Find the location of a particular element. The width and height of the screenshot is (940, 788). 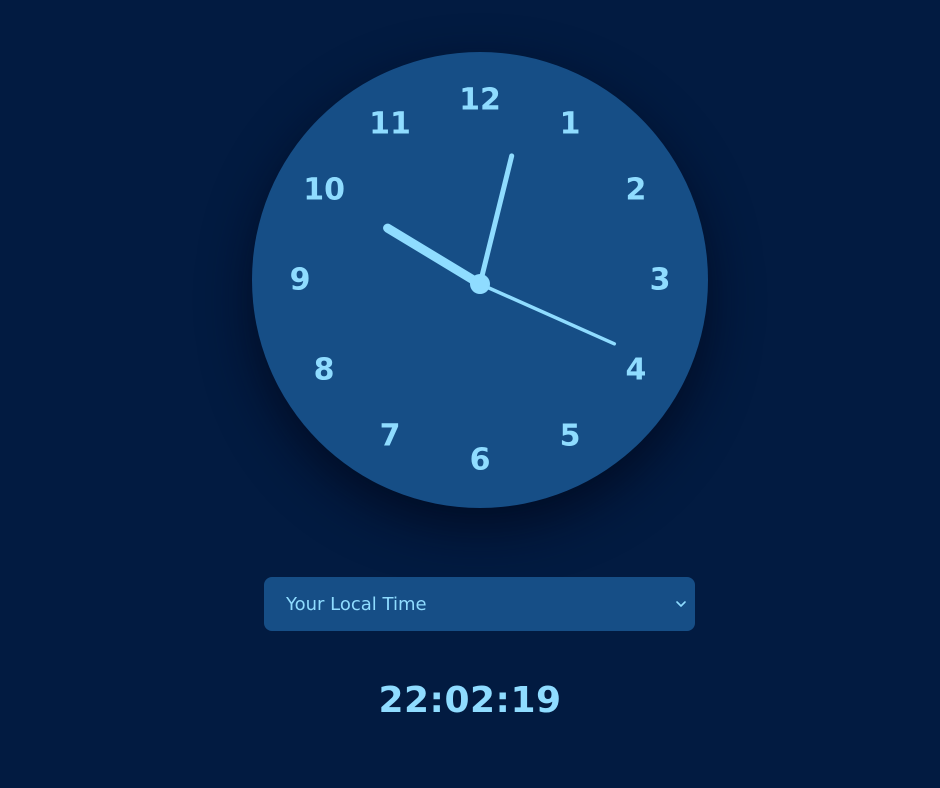

second-hand is located at coordinates (547, 314).